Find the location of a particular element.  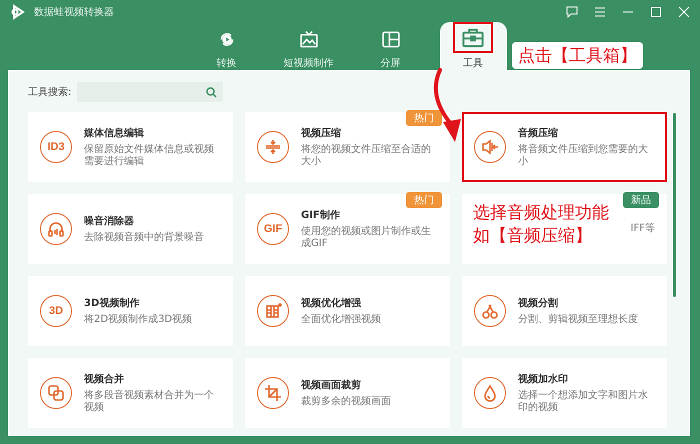

tool-description: 将2D视频制作成3D视频 is located at coordinates (138, 320).